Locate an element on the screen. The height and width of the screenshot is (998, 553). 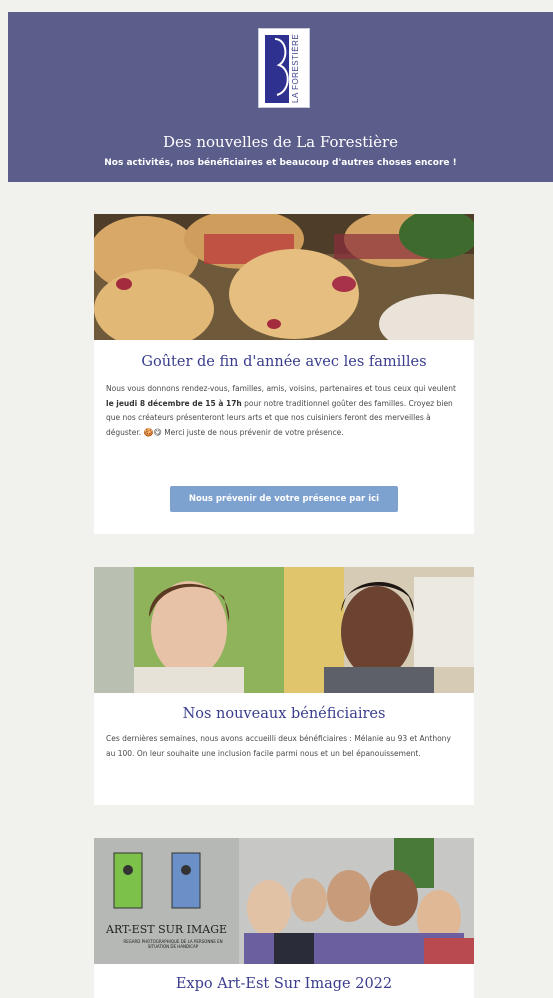
portraits-photo is located at coordinates (284, 630).